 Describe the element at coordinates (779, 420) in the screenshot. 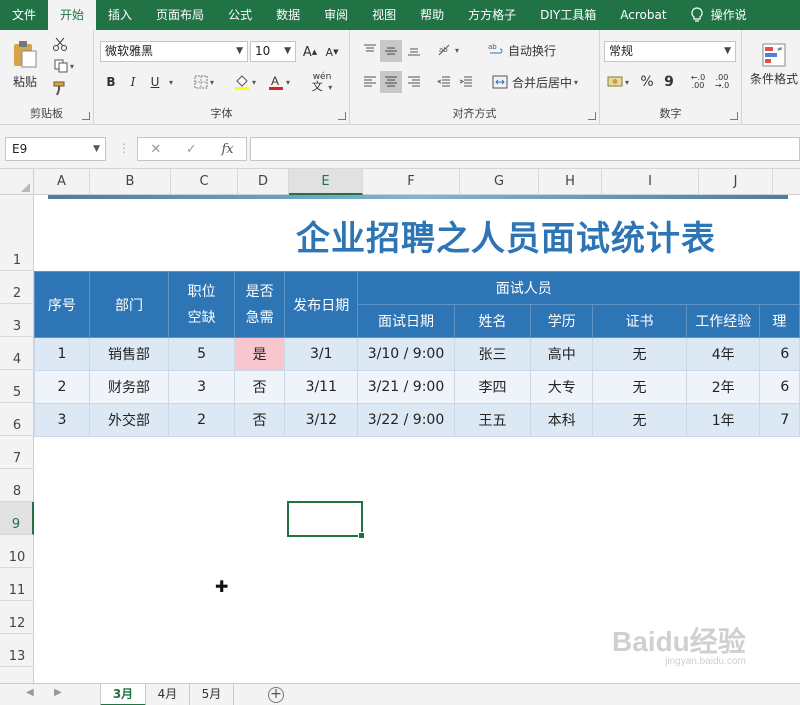

I see `cell-cut: 7` at that location.